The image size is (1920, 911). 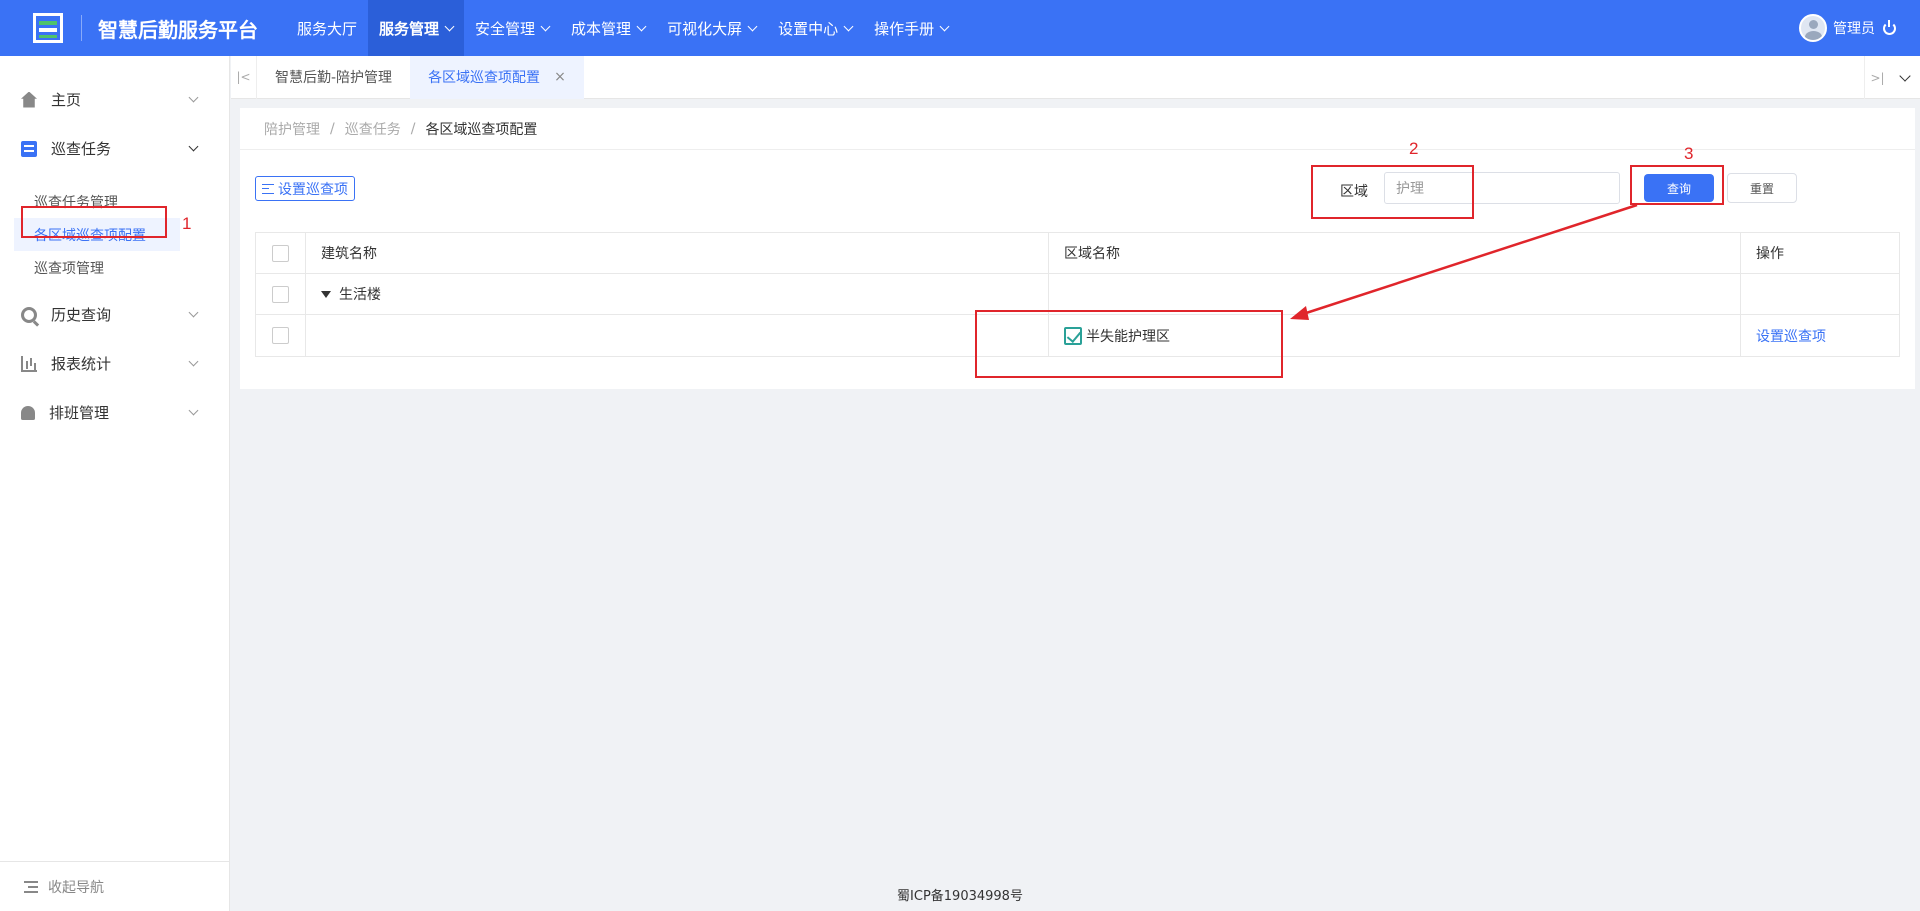 I want to click on nav-safety-management: 安全管理, so click(x=512, y=28).